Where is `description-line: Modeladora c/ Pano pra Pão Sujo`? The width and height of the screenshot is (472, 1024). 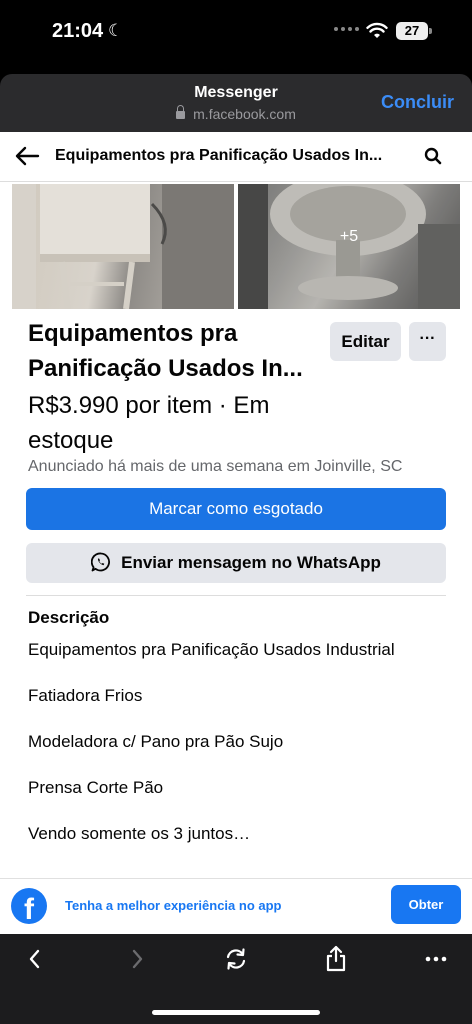 description-line: Modeladora c/ Pano pra Pão Sujo is located at coordinates (156, 741).